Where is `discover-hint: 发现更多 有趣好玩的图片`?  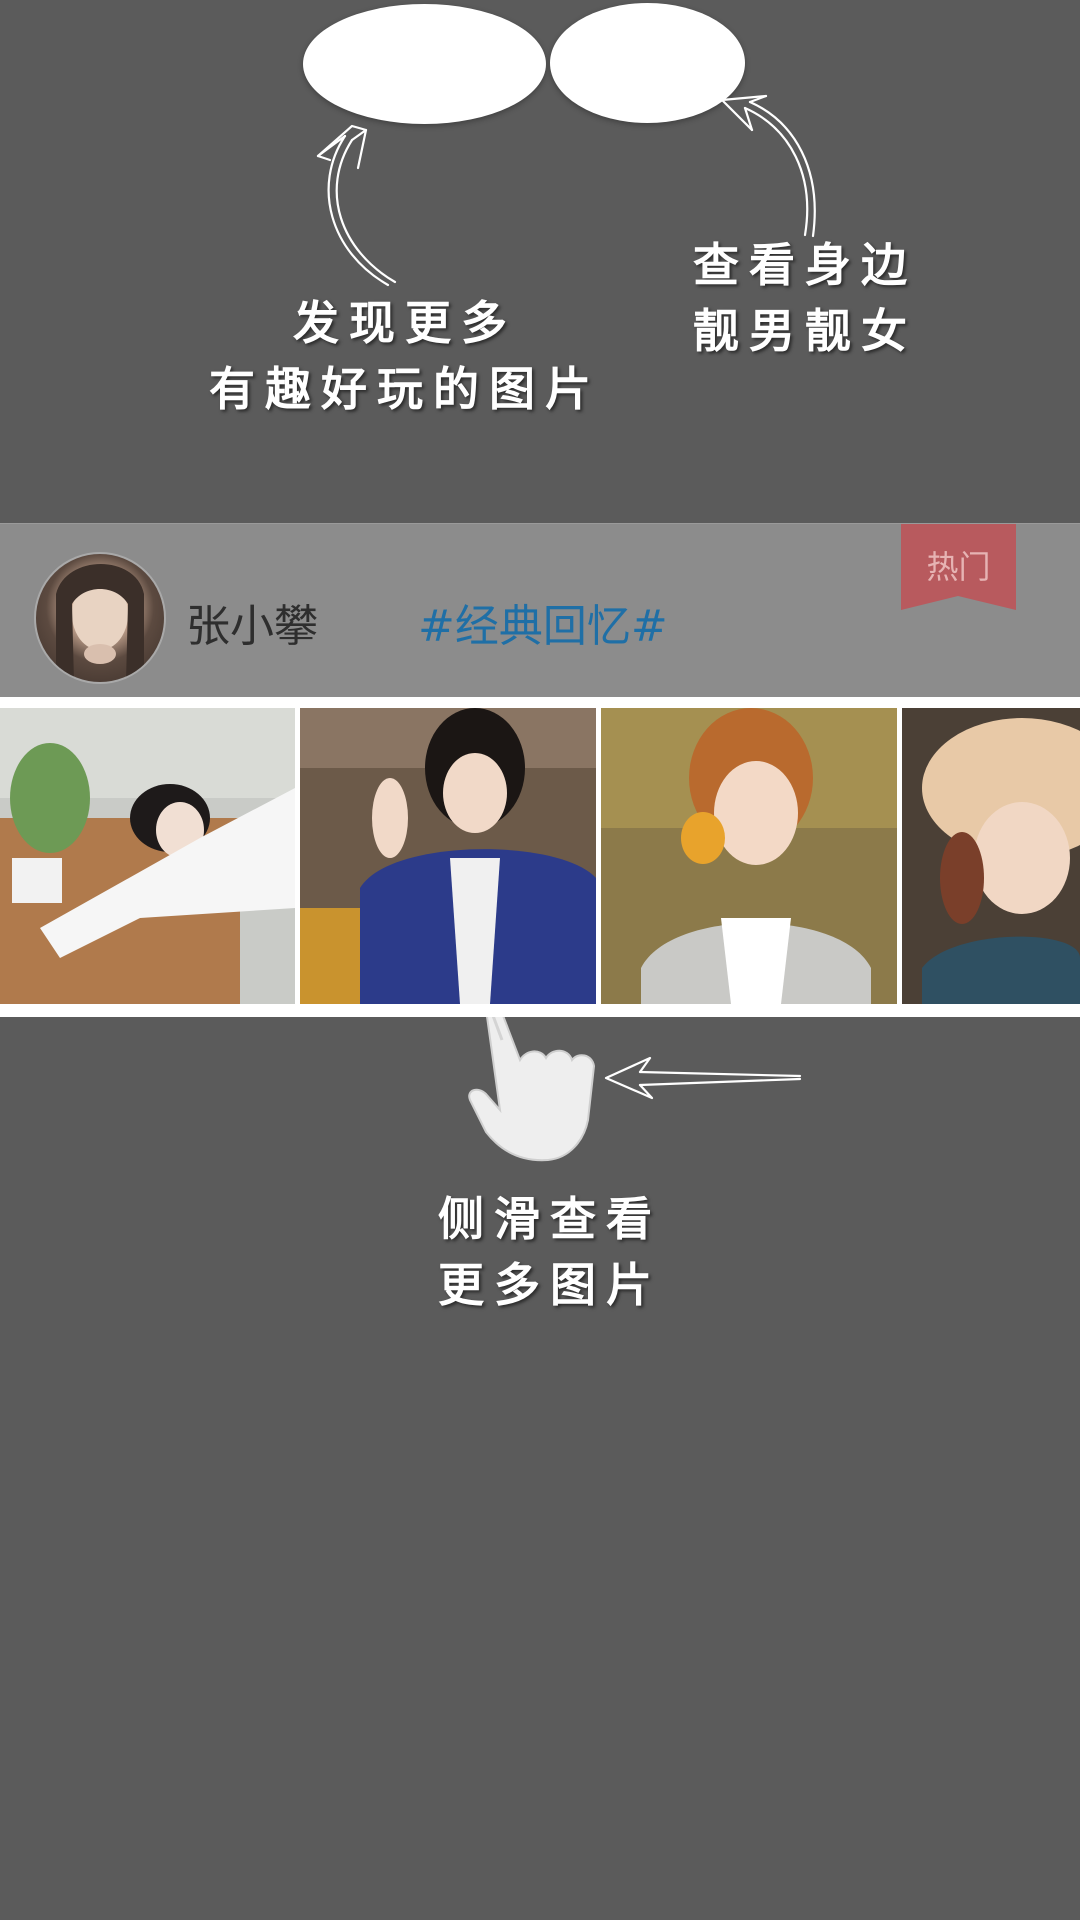
discover-hint: 发现更多 有趣好玩的图片 is located at coordinates (405, 356).